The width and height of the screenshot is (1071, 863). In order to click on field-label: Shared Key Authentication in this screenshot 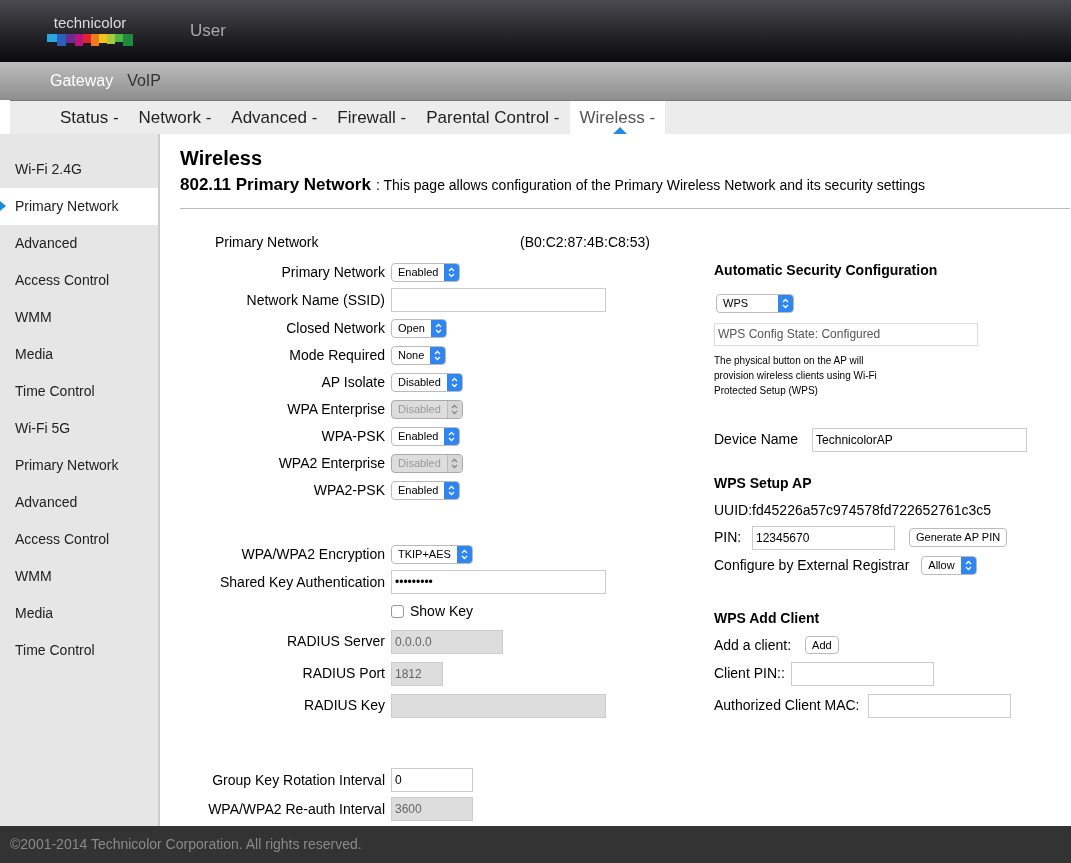, I will do `click(302, 582)`.